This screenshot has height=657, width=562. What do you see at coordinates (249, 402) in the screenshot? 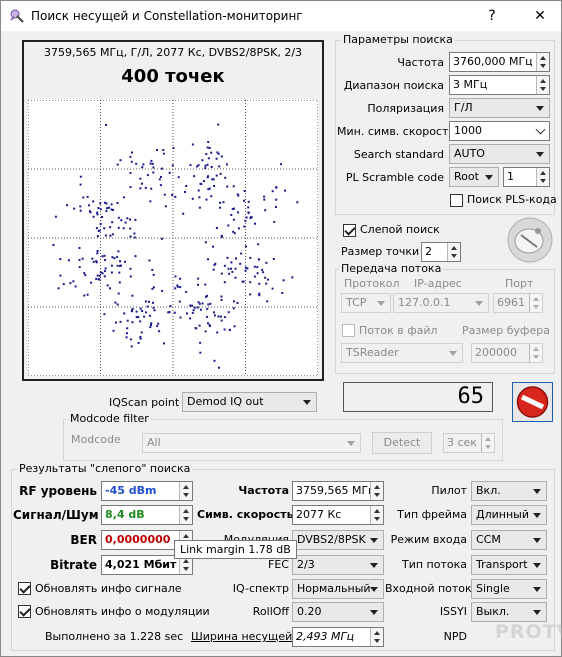
I see `iqscan-select: Demod IQ out` at bounding box center [249, 402].